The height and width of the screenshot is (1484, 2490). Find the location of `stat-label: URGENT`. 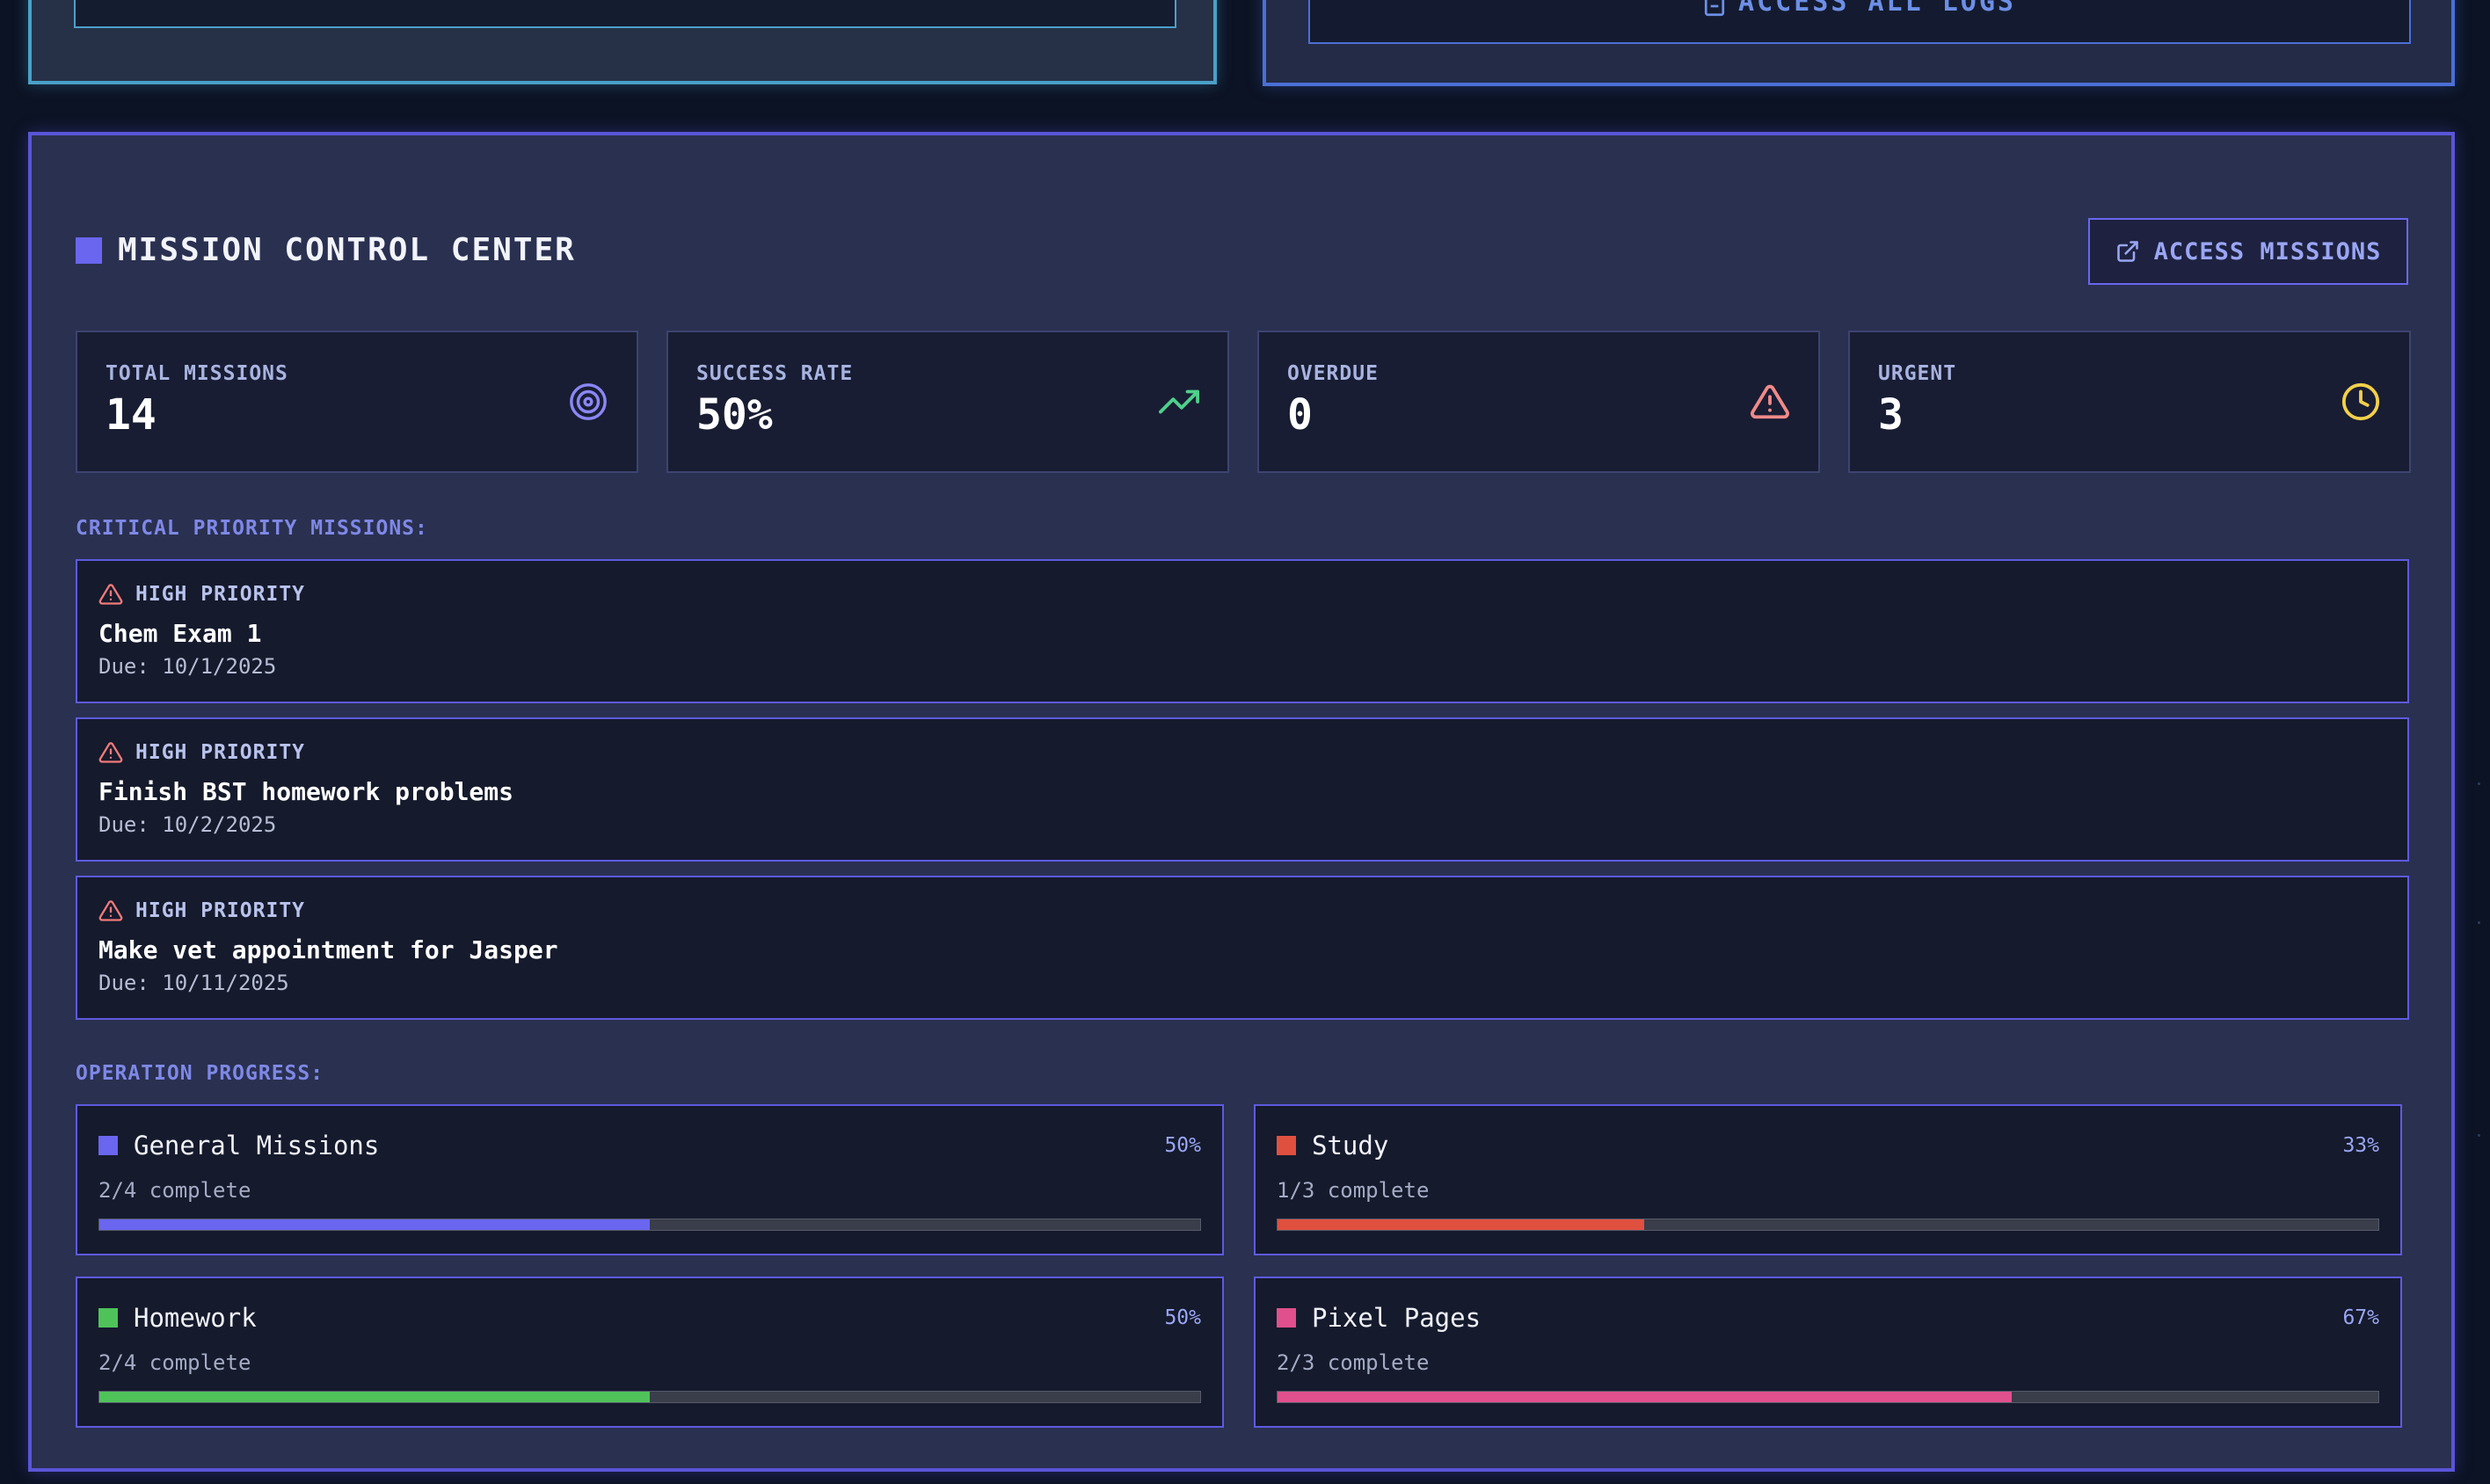

stat-label: URGENT is located at coordinates (1917, 374).